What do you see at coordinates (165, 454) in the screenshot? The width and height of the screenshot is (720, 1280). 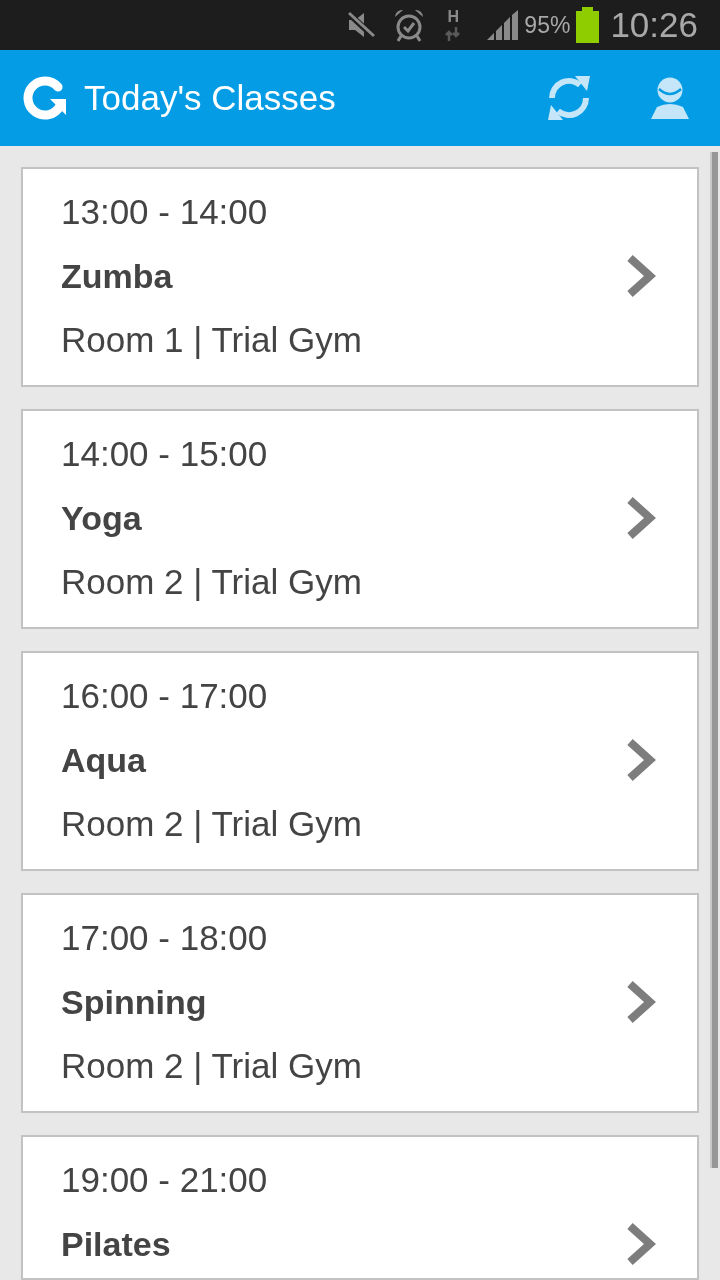 I see `class-time: 14:00 - 15:00` at bounding box center [165, 454].